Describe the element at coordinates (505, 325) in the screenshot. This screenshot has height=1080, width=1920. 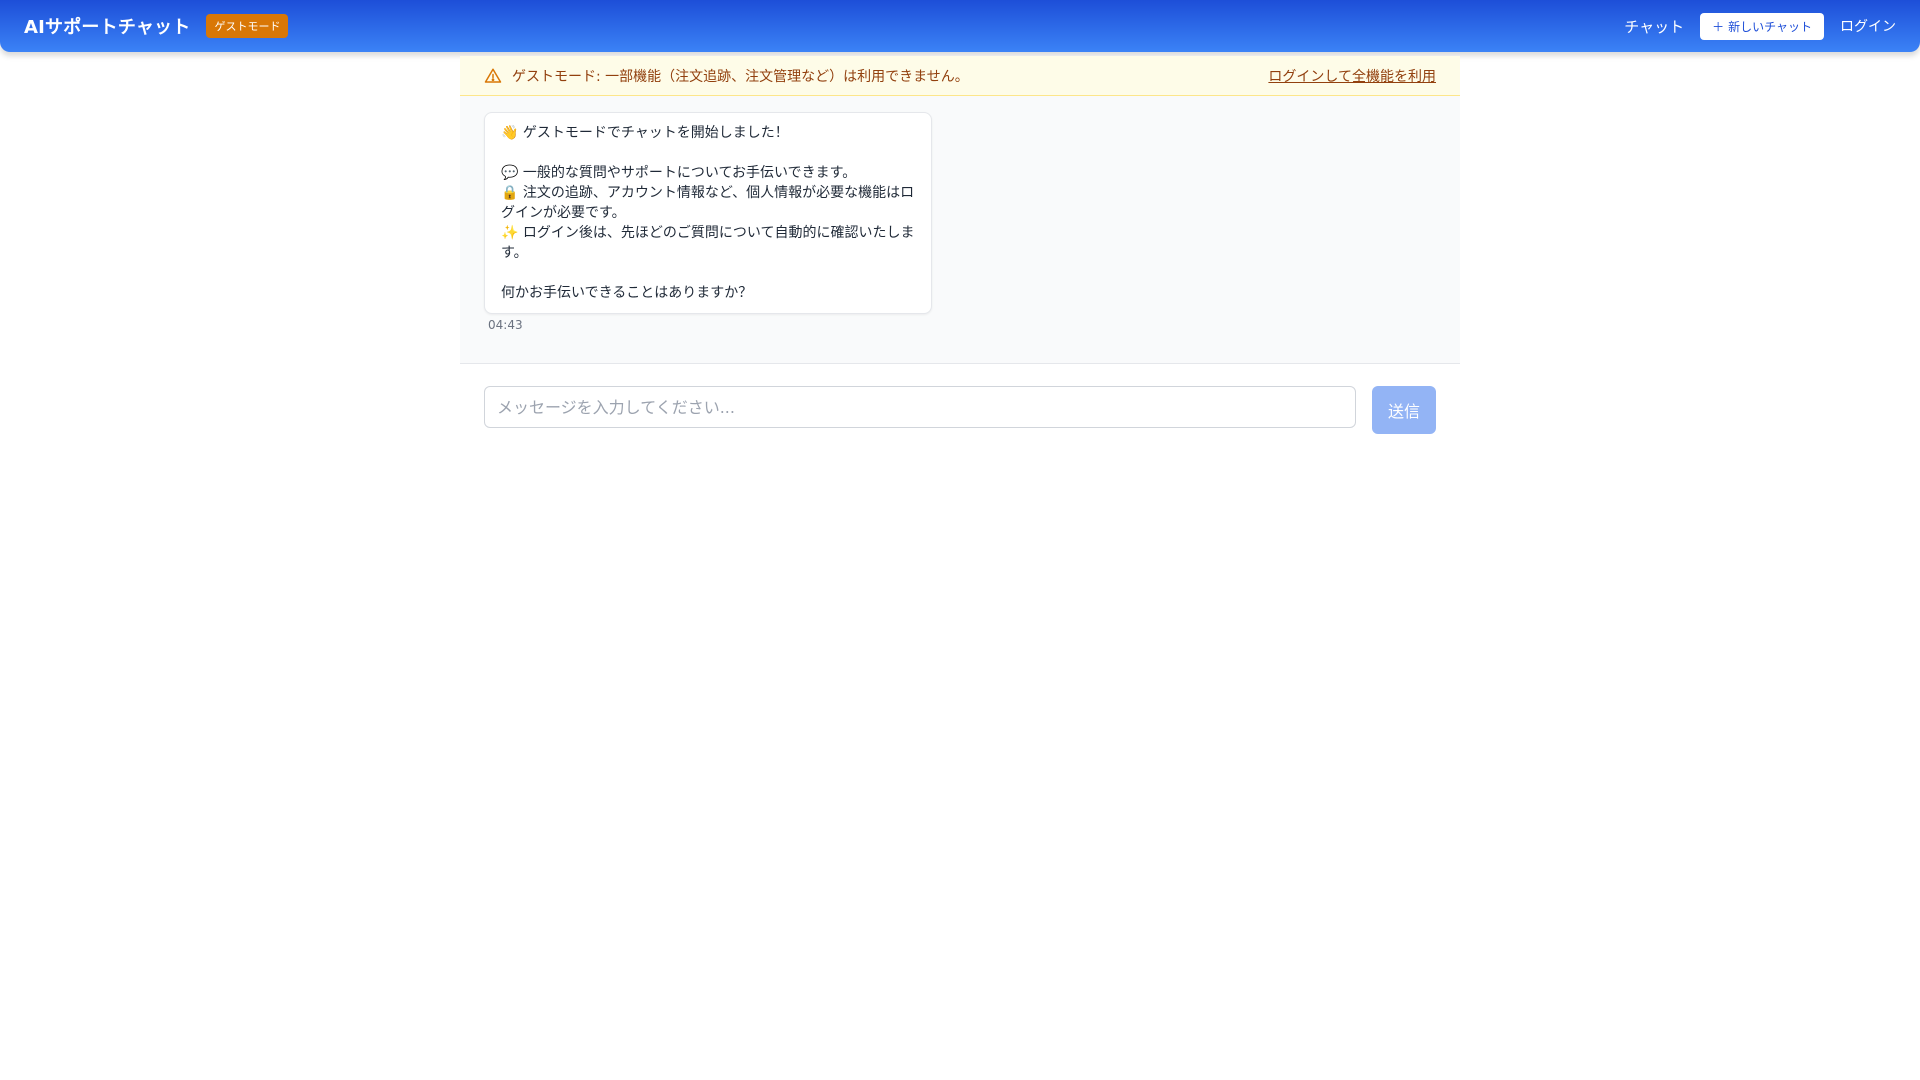
I see `message-timestamp: 04:43` at that location.